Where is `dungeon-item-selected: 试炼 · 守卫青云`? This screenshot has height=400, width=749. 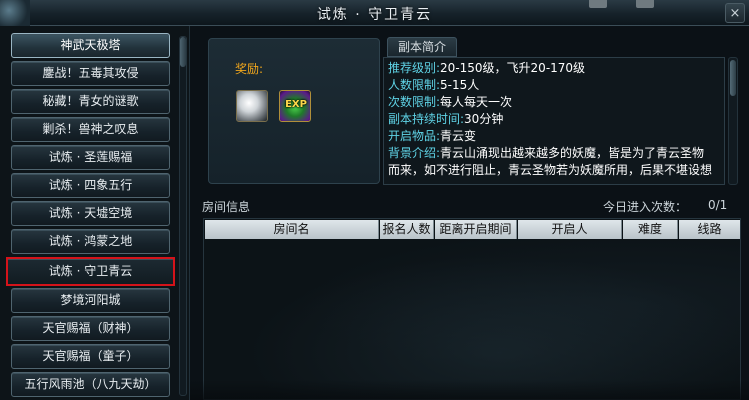 dungeon-item-selected: 试炼 · 守卫青云 is located at coordinates (90, 271).